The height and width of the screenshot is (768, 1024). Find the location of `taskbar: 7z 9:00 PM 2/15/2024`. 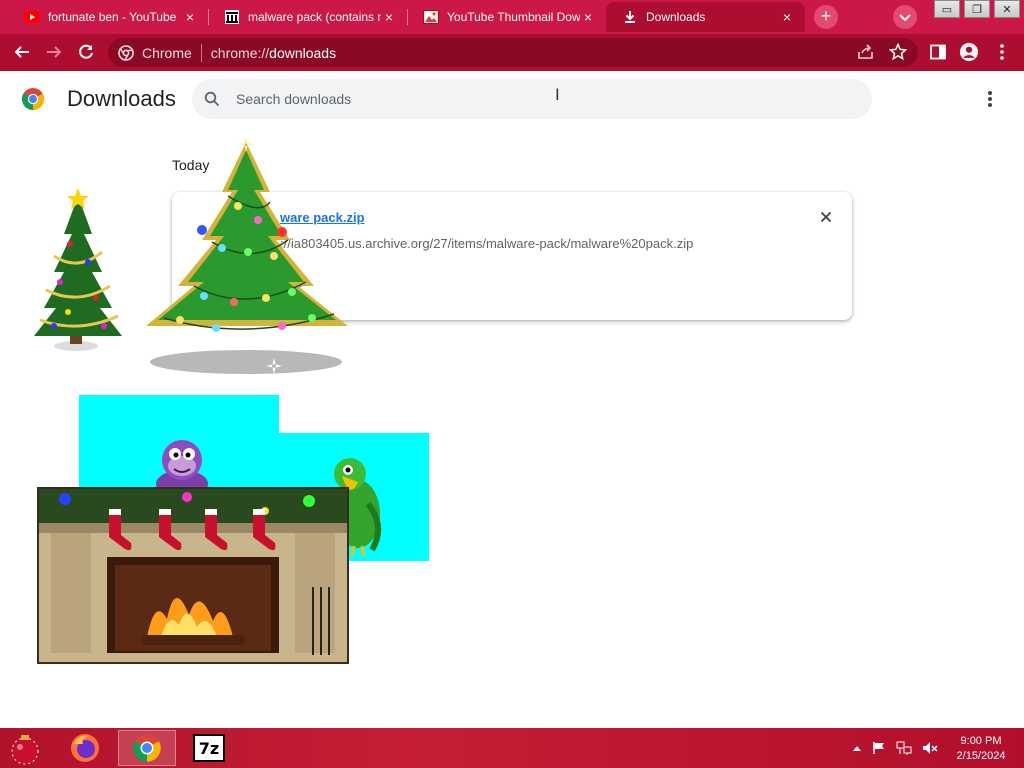

taskbar: 7z 9:00 PM 2/15/2024 is located at coordinates (512, 748).